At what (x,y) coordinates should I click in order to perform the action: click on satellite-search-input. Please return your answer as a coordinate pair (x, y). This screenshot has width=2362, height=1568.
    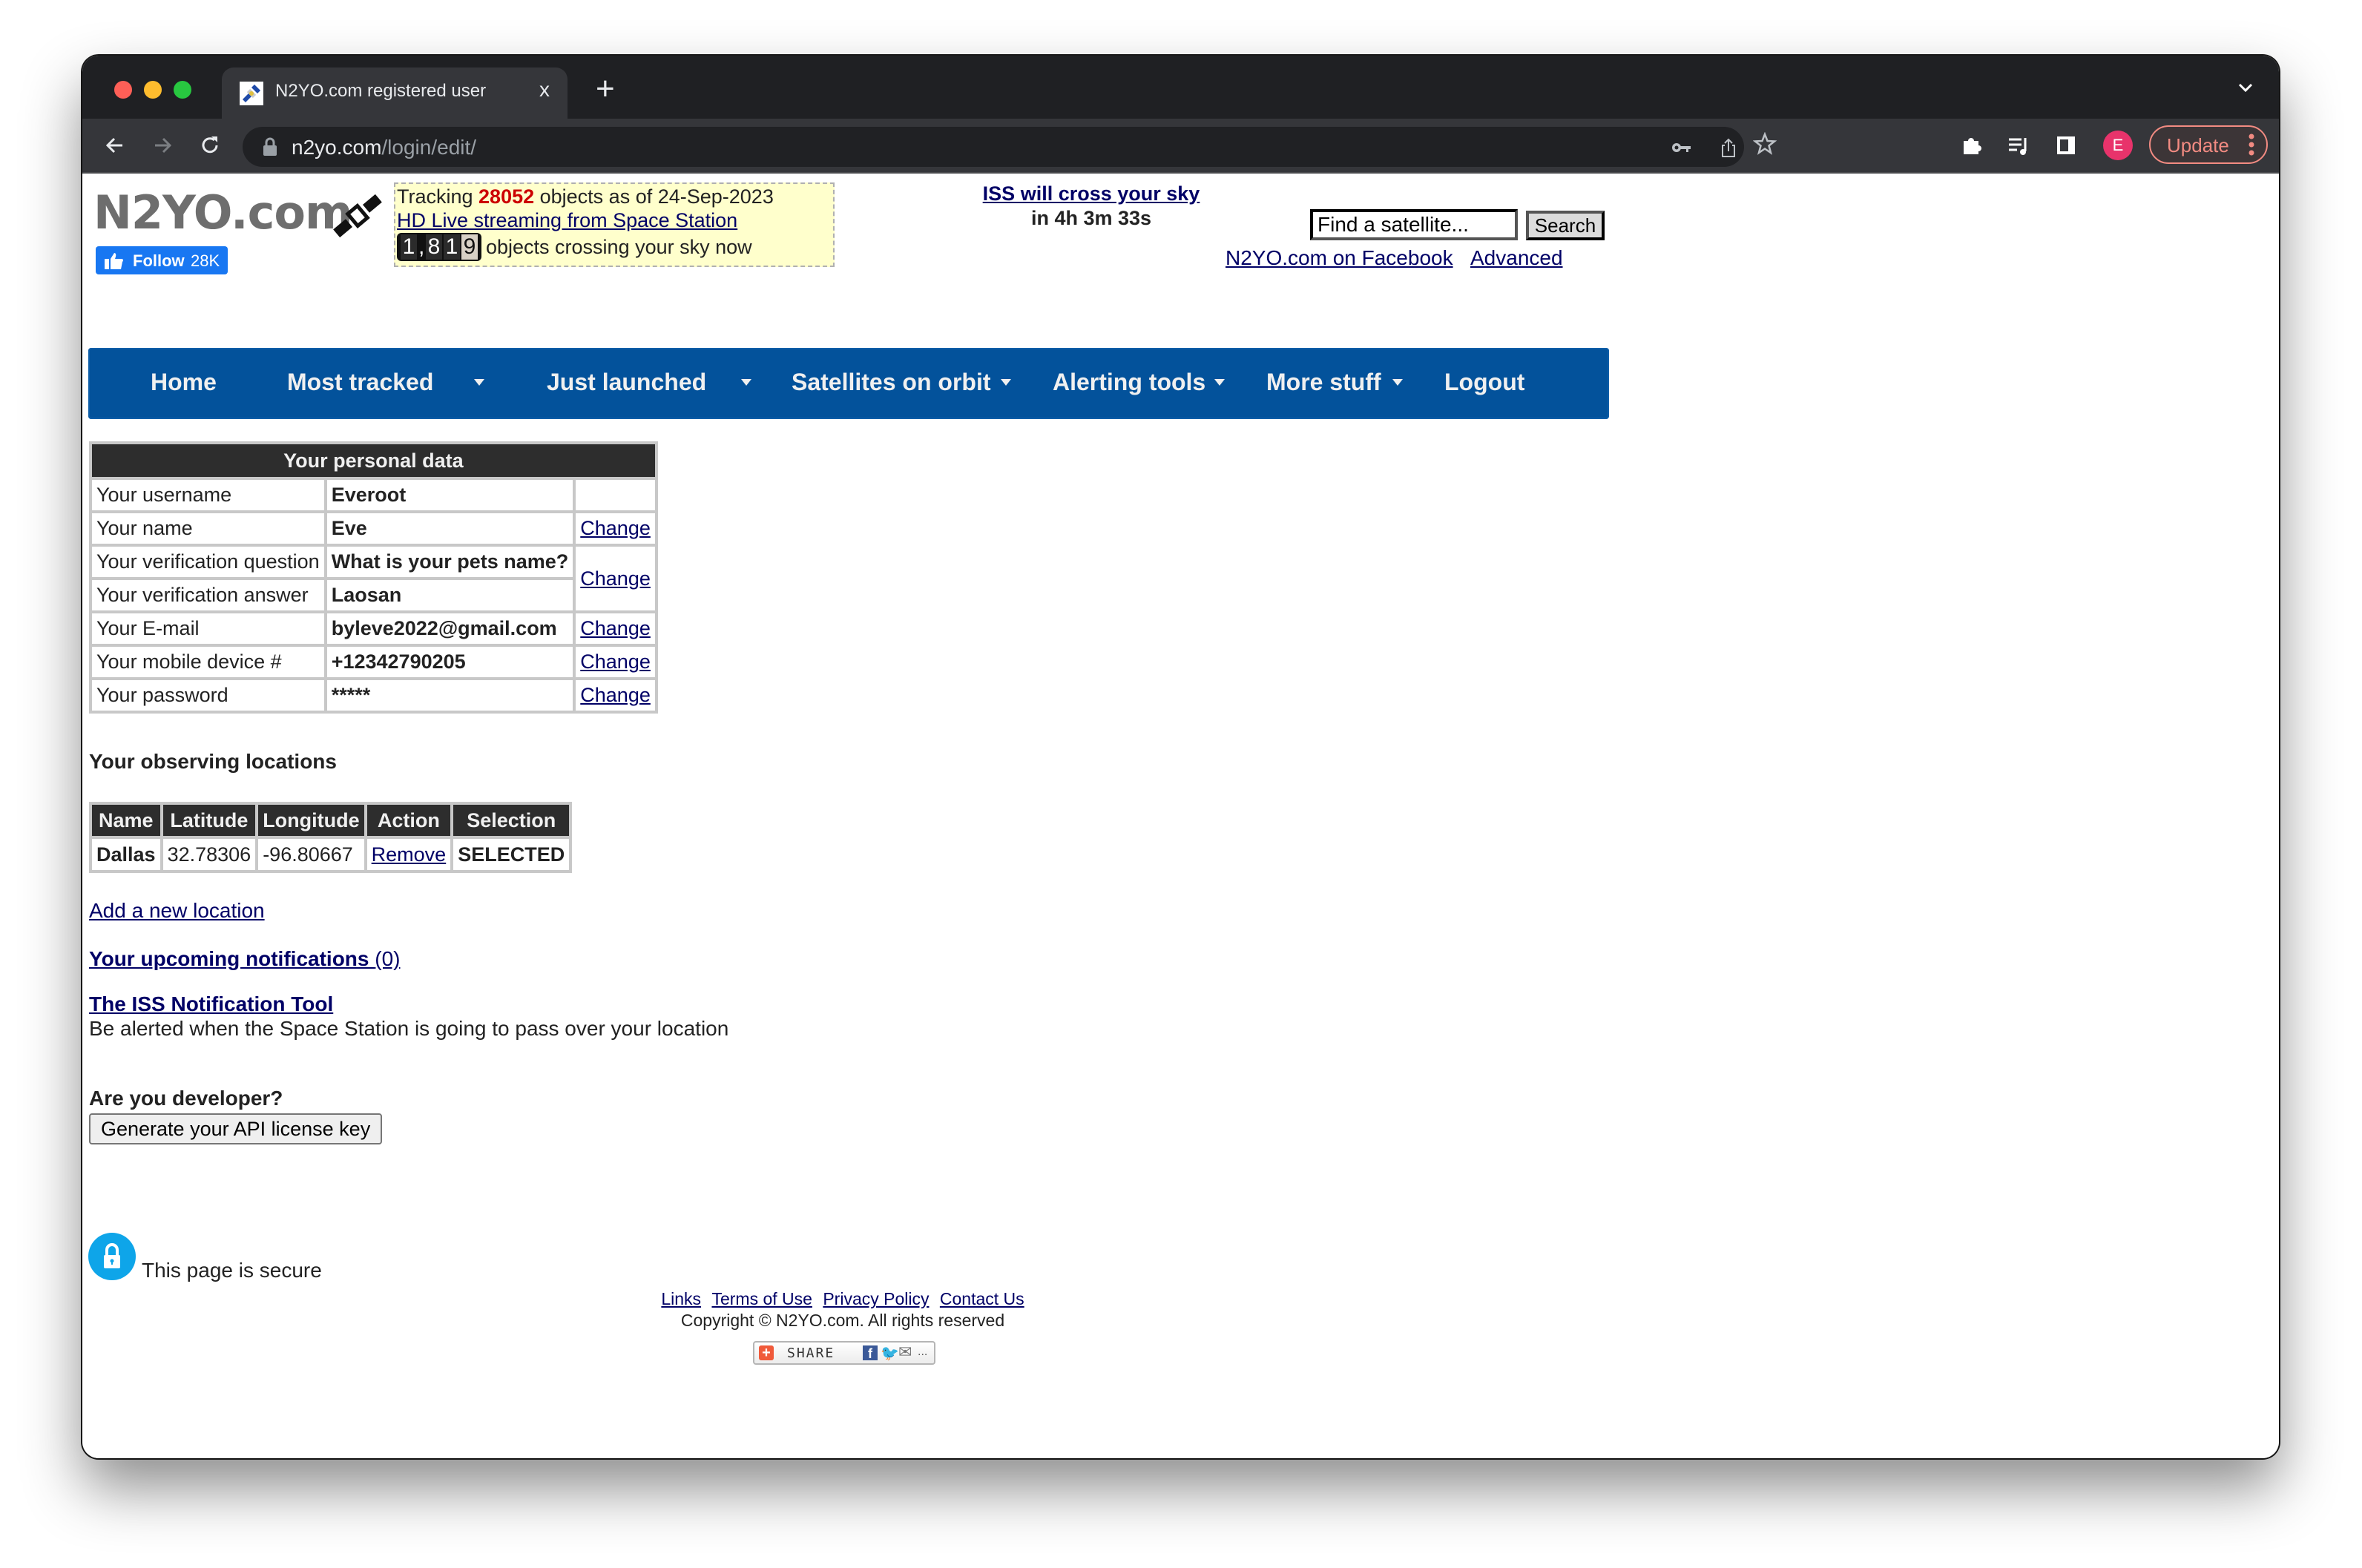
    Looking at the image, I should click on (1414, 225).